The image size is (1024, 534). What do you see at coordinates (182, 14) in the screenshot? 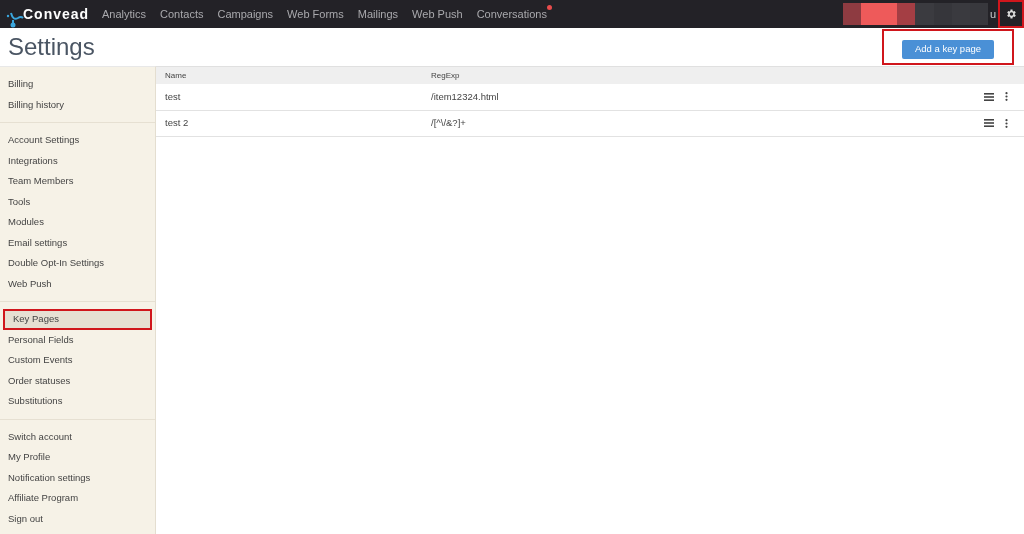
I see `nav-link: Contacts` at bounding box center [182, 14].